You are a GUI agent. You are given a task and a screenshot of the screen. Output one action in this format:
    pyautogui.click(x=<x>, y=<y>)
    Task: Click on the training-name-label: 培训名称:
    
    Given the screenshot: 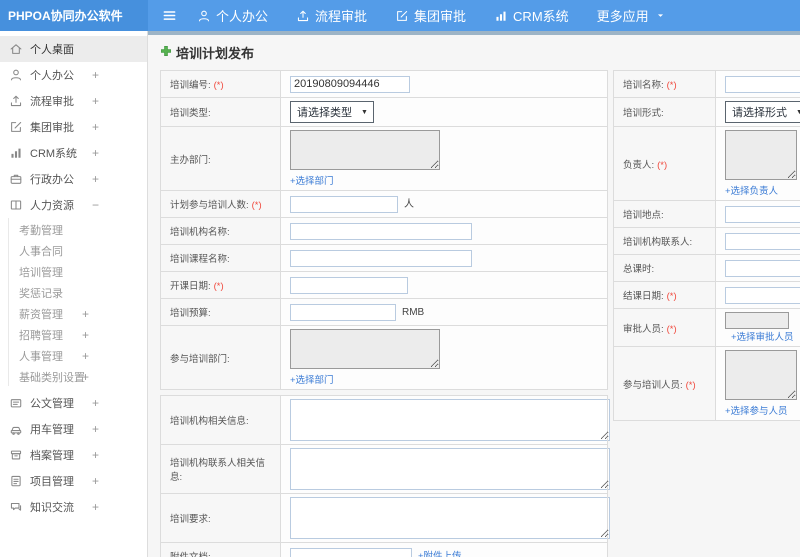 What is the action you would take?
    pyautogui.click(x=643, y=85)
    